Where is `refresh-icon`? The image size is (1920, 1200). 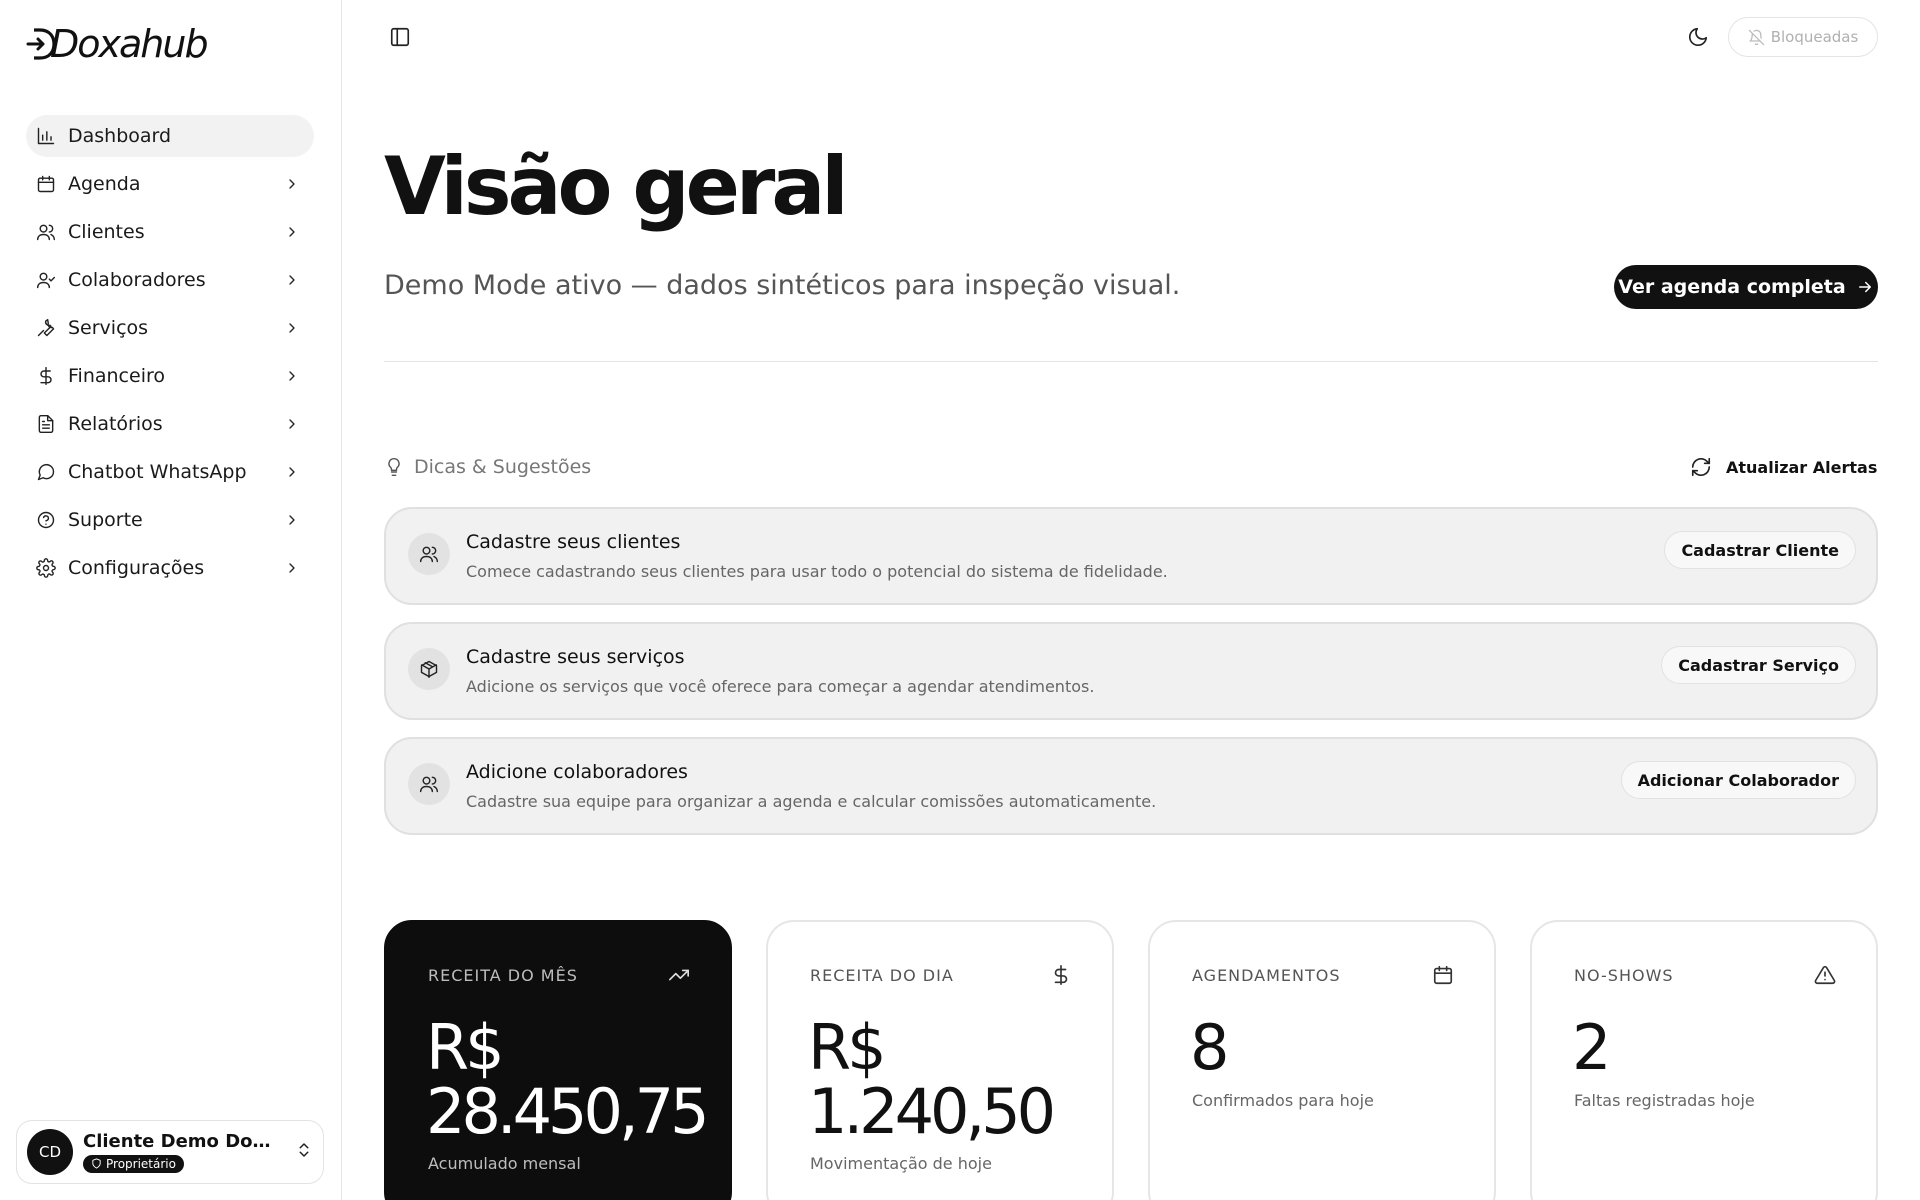 refresh-icon is located at coordinates (1701, 467).